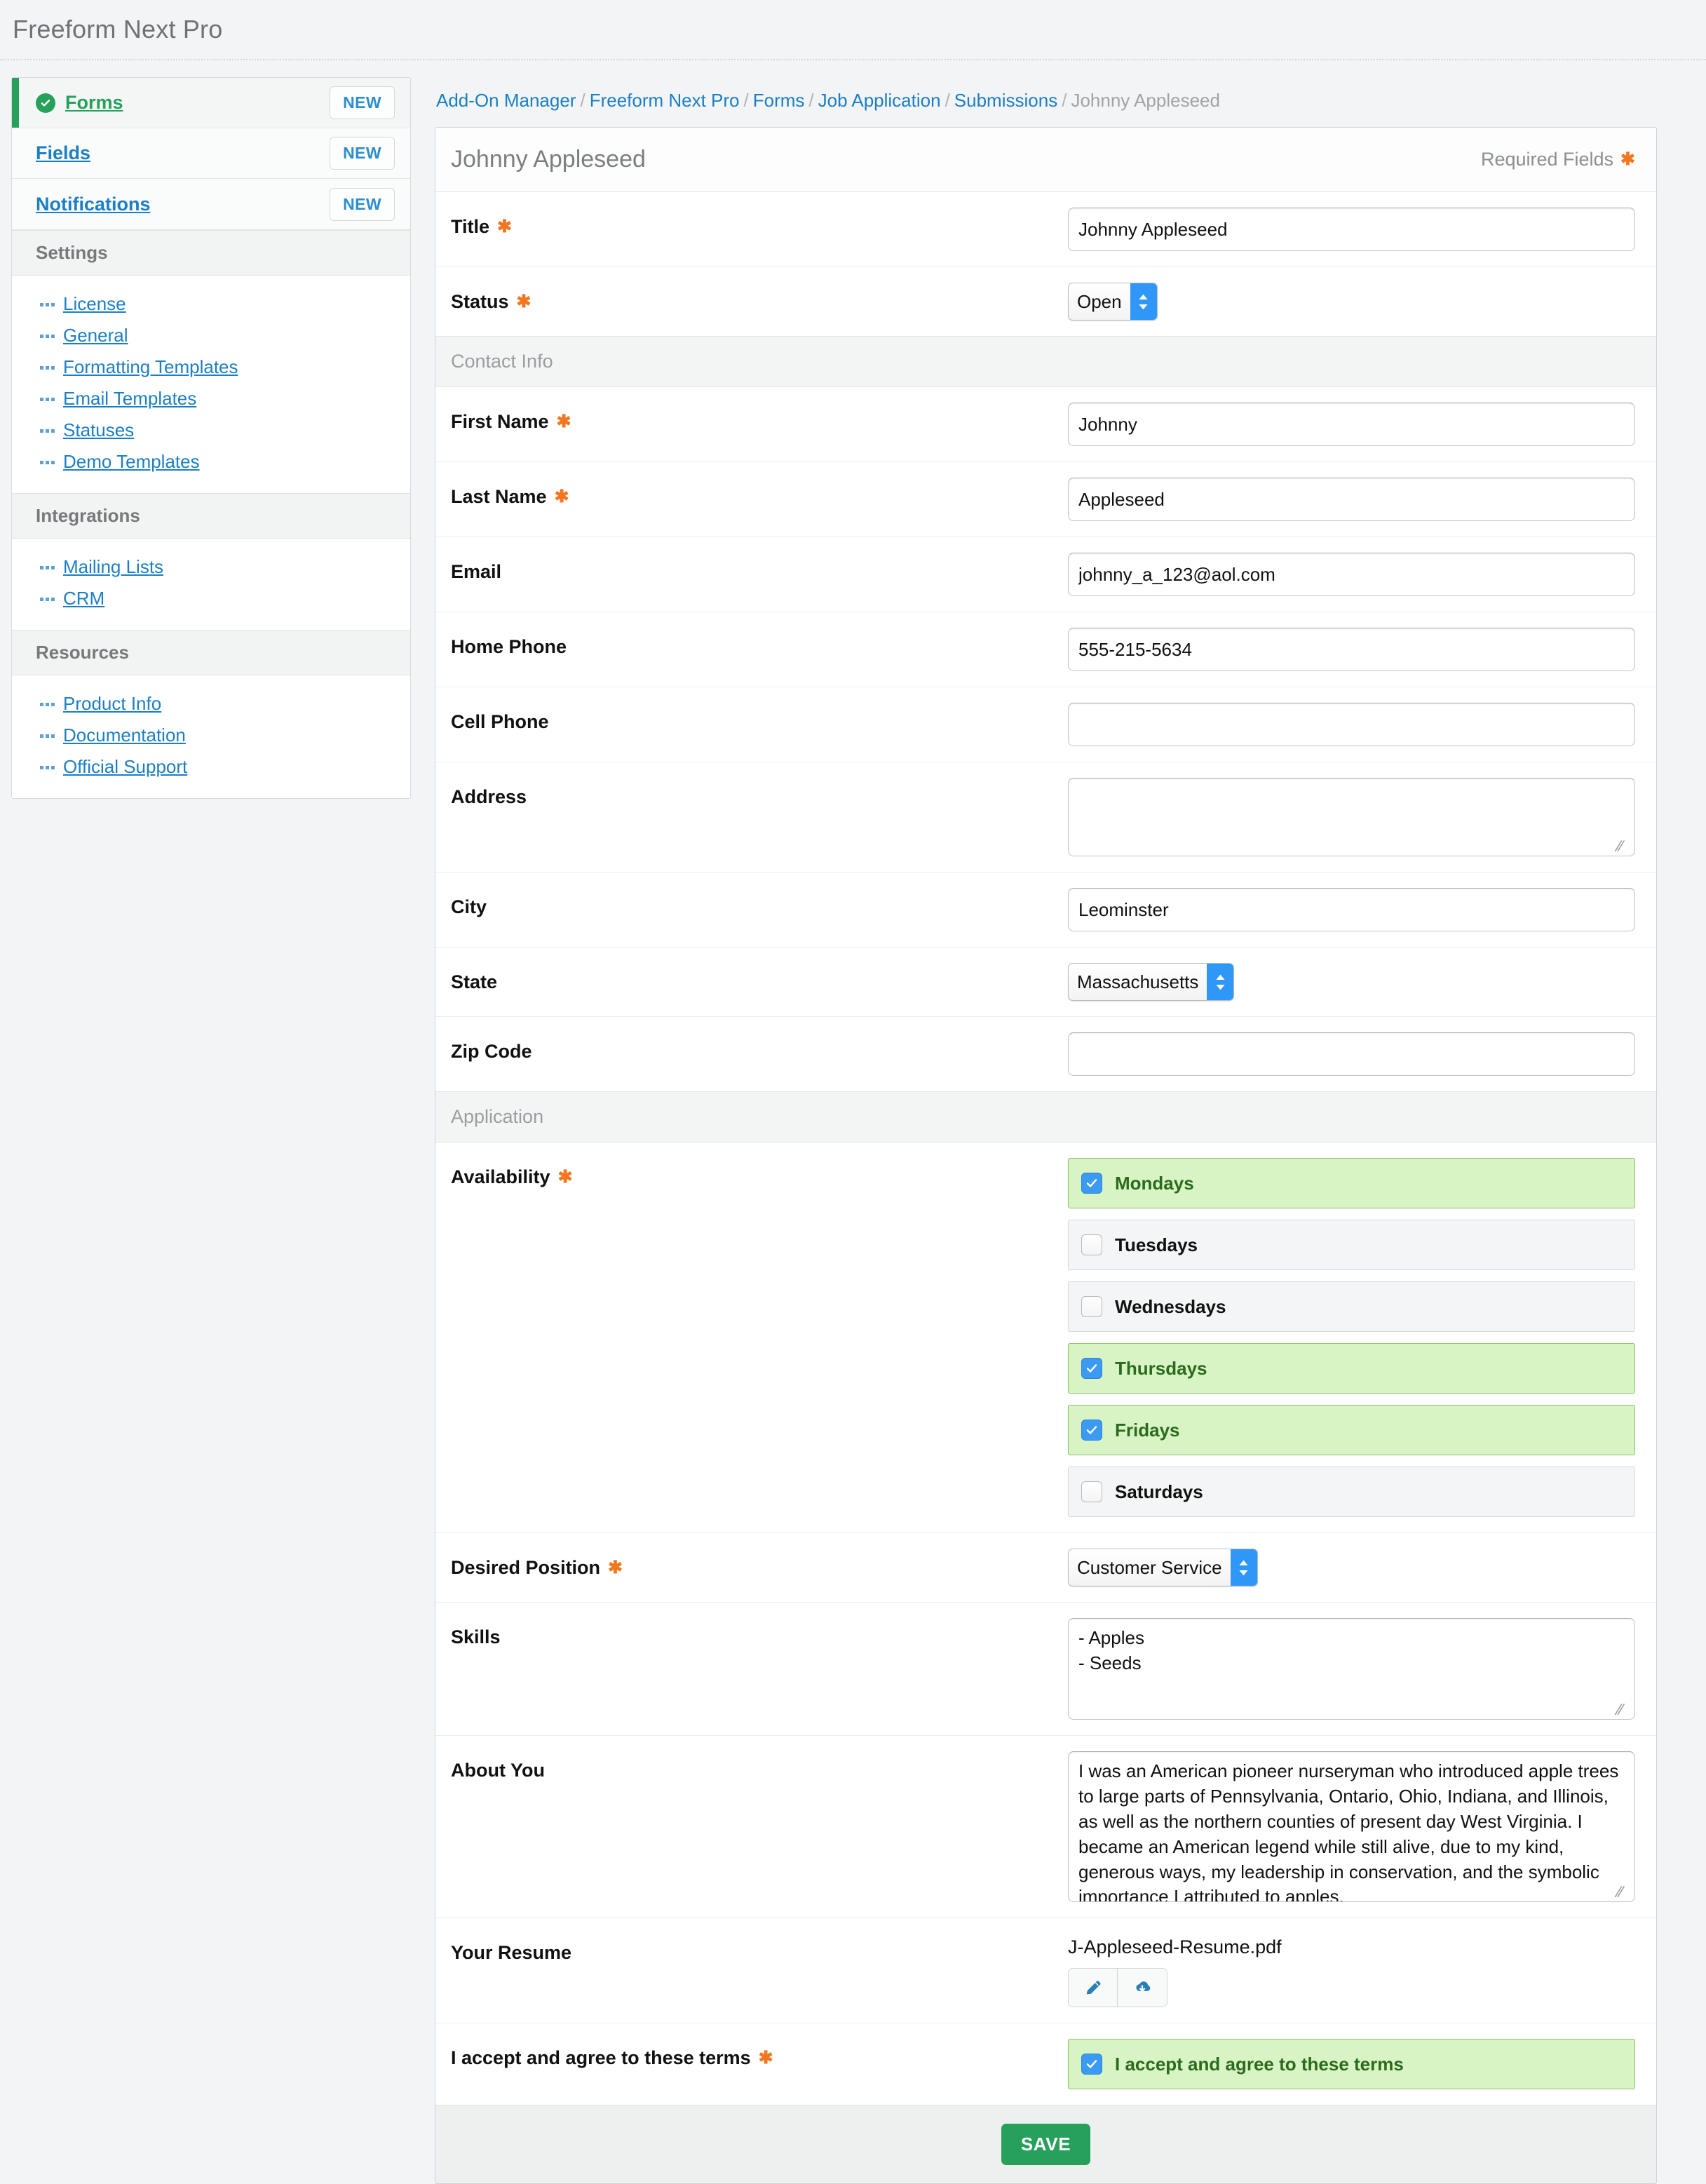 This screenshot has width=1706, height=2184. Describe the element at coordinates (1005, 100) in the screenshot. I see `breadcrumb-item-submissions: Submissions` at that location.